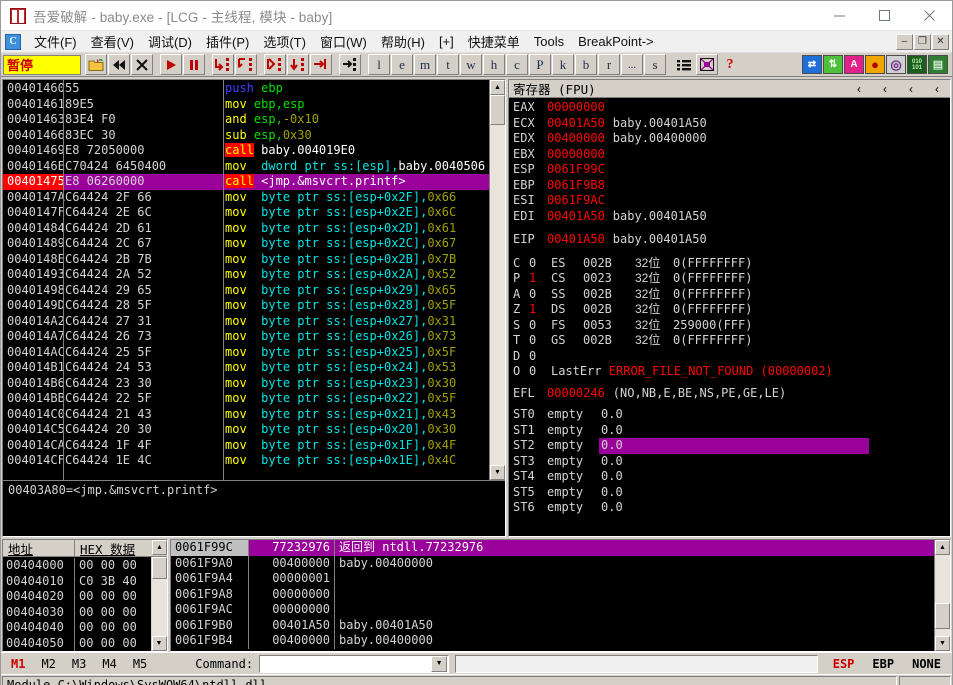  I want to click on menu-item-file: 文件(F), so click(55, 41).